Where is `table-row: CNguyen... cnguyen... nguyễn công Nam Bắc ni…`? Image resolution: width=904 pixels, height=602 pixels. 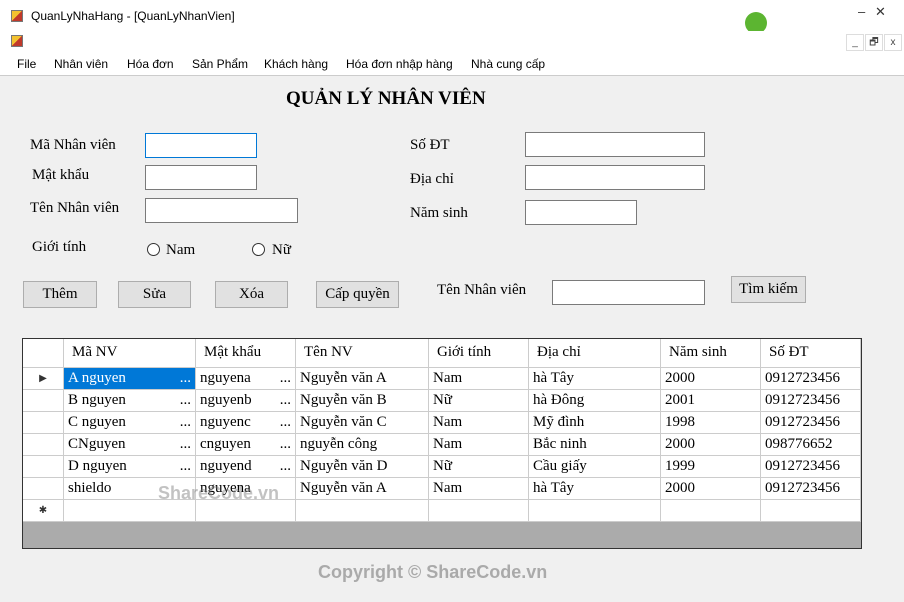
table-row: CNguyen... cnguyen... nguyễn công Nam Bắc ni… is located at coordinates (442, 444).